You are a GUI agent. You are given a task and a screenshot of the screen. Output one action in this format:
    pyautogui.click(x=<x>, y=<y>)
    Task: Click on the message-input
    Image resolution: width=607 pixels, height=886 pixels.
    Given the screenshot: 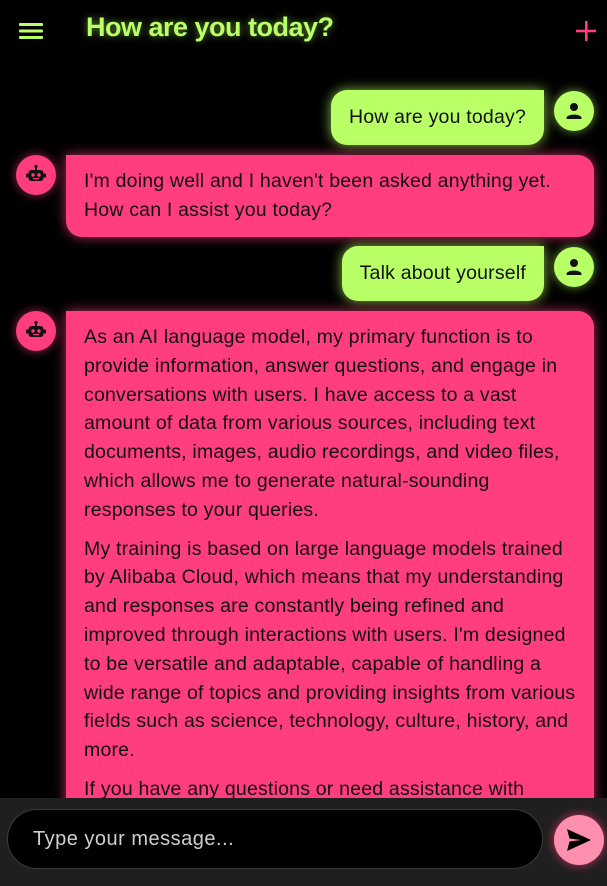 What is the action you would take?
    pyautogui.click(x=275, y=839)
    